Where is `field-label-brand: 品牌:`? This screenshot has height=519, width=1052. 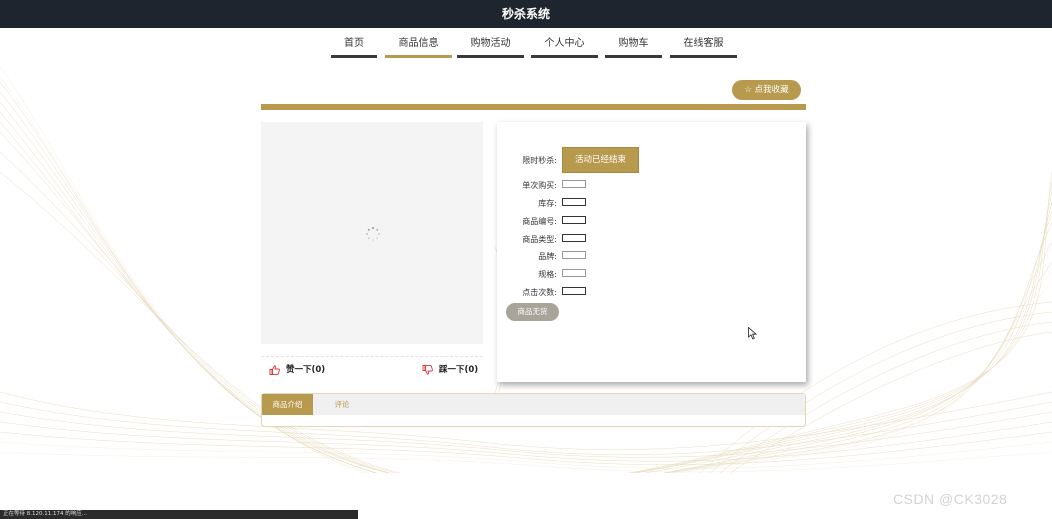 field-label-brand: 品牌: is located at coordinates (547, 256).